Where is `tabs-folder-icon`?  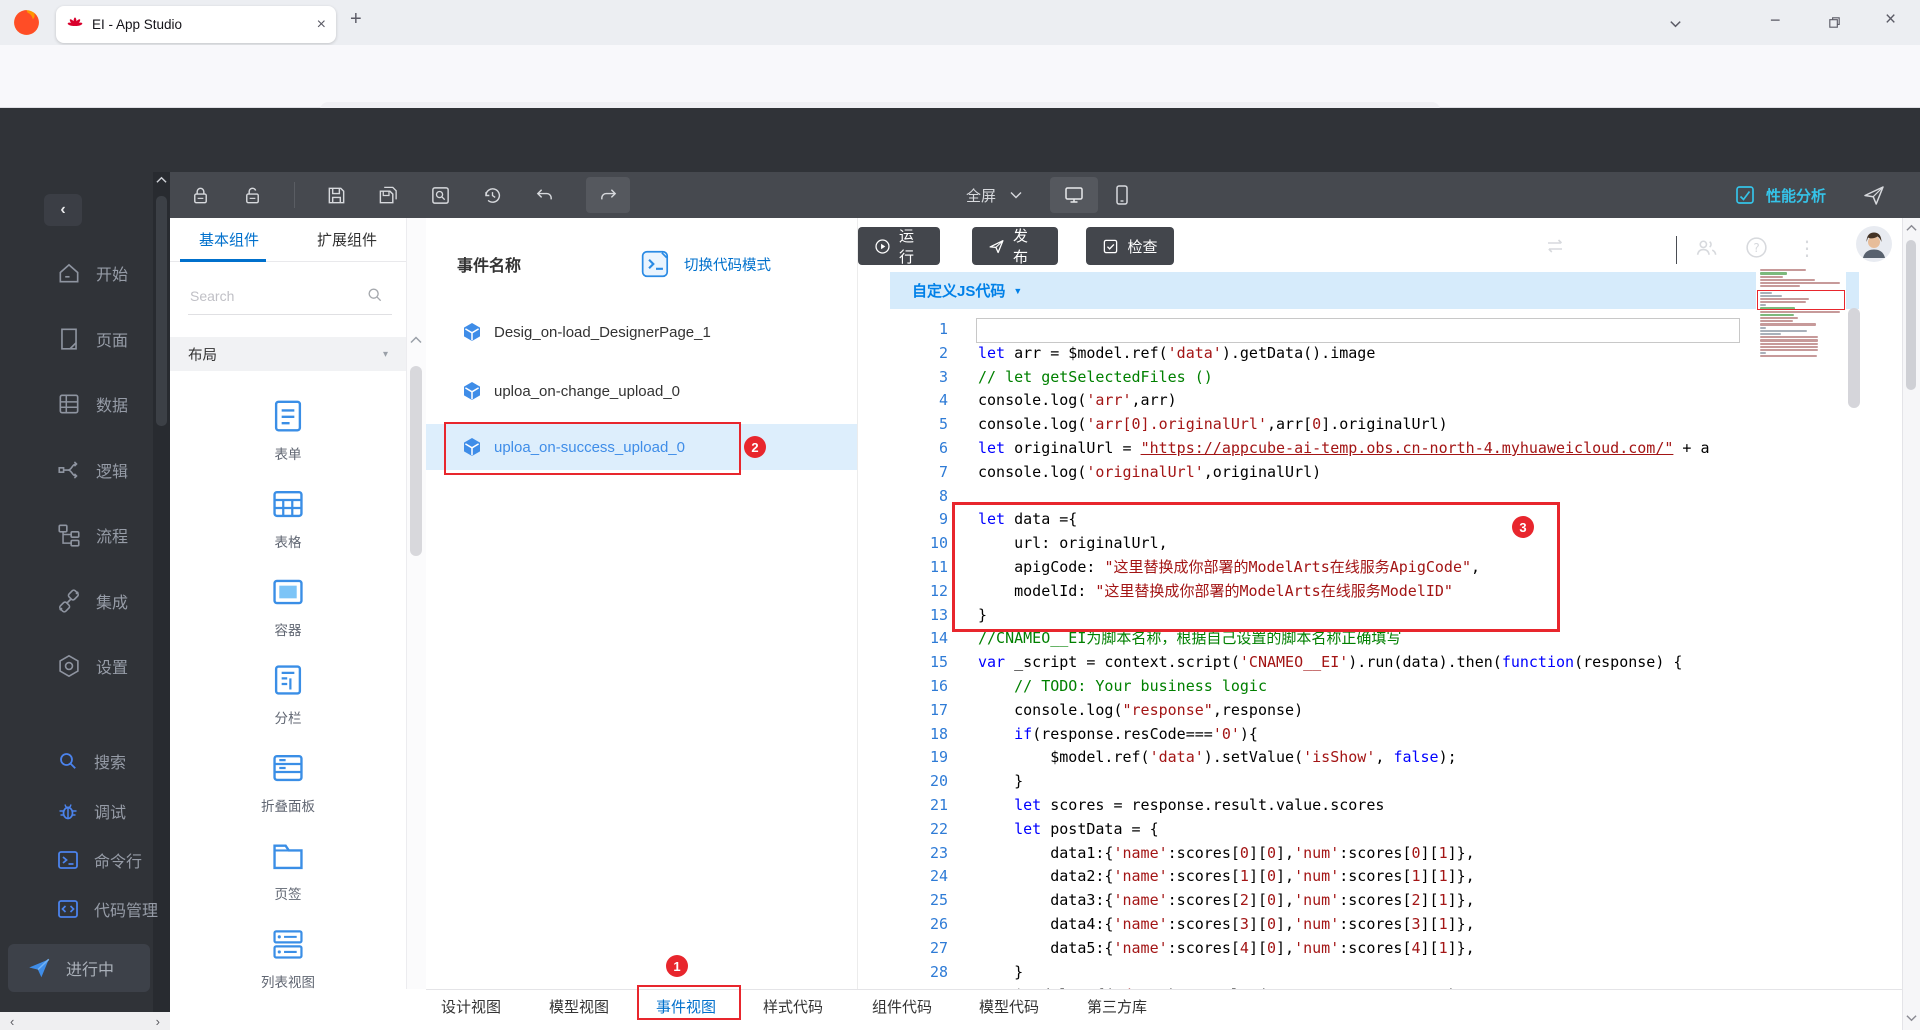 tabs-folder-icon is located at coordinates (288, 856).